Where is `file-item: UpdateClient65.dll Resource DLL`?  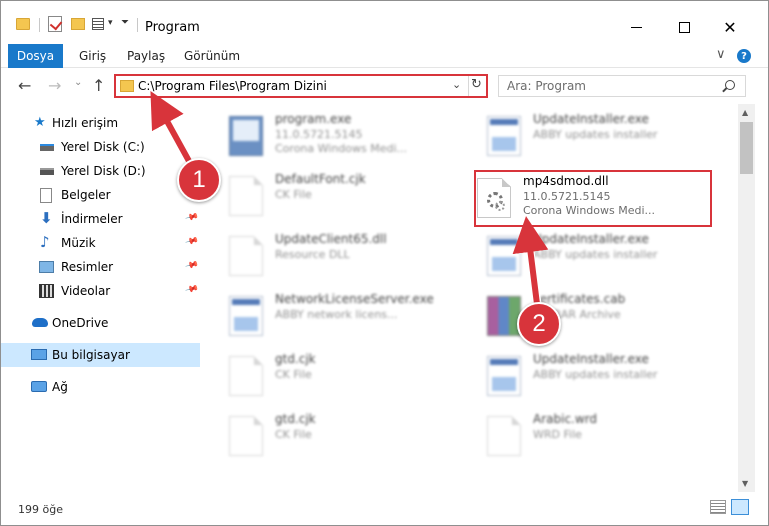
file-item: UpdateClient65.dll Resource DLL is located at coordinates (334, 256).